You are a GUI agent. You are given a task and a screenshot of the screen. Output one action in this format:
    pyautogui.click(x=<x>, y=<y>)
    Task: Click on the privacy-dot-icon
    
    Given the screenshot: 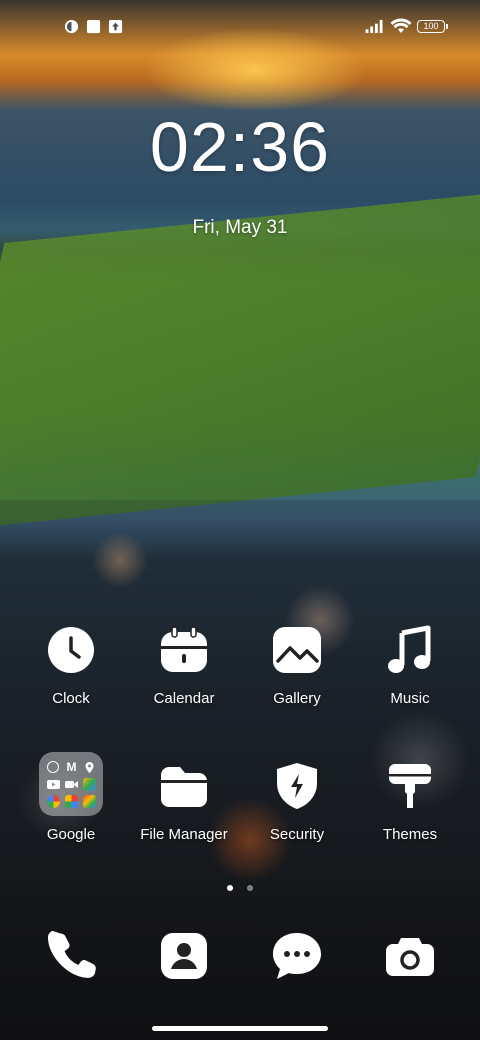 What is the action you would take?
    pyautogui.click(x=71, y=26)
    